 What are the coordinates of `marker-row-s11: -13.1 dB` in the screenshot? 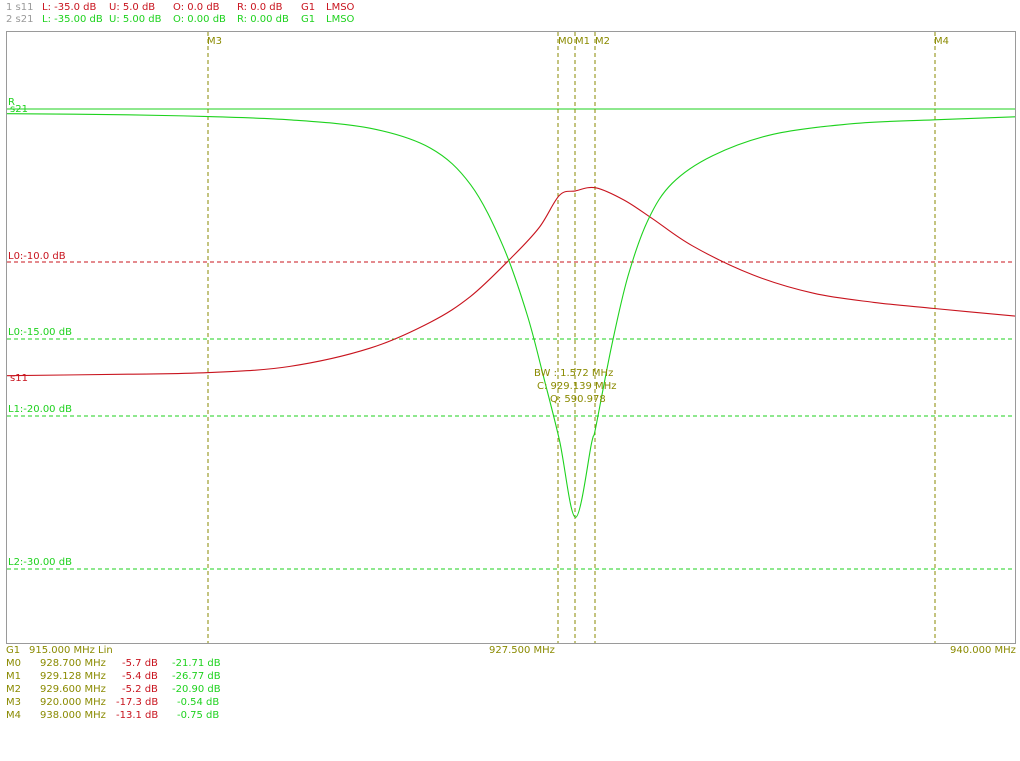 It's located at (137, 715).